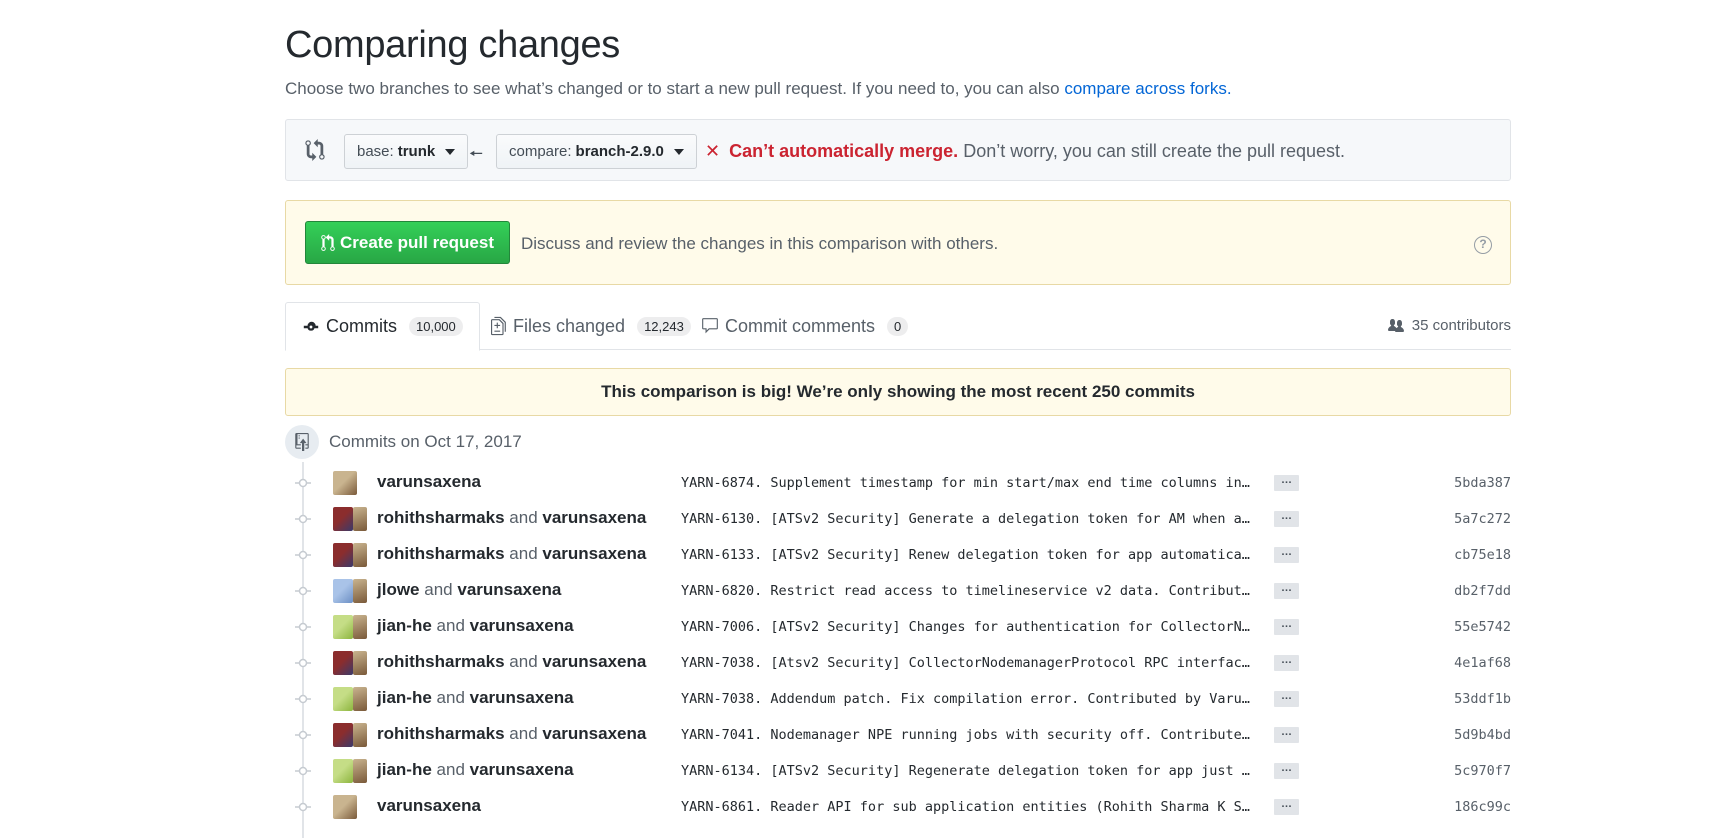  I want to click on commit-sha-link: cb75e18, so click(1482, 555).